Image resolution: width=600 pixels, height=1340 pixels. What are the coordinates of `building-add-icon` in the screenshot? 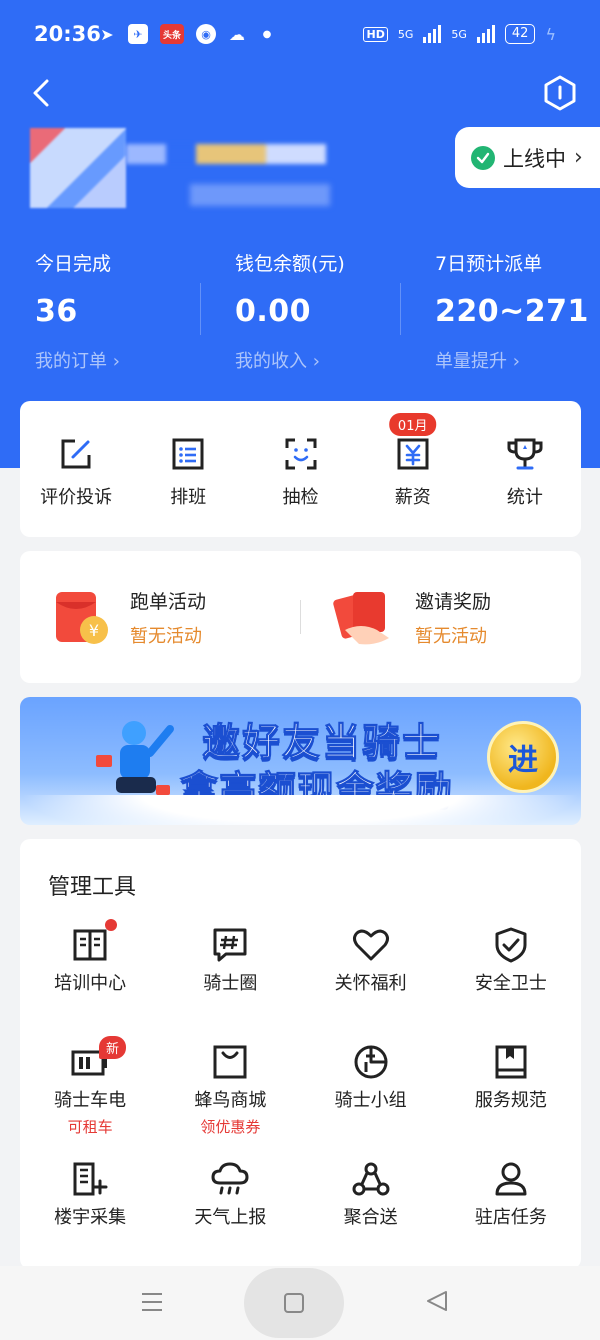 It's located at (90, 1179).